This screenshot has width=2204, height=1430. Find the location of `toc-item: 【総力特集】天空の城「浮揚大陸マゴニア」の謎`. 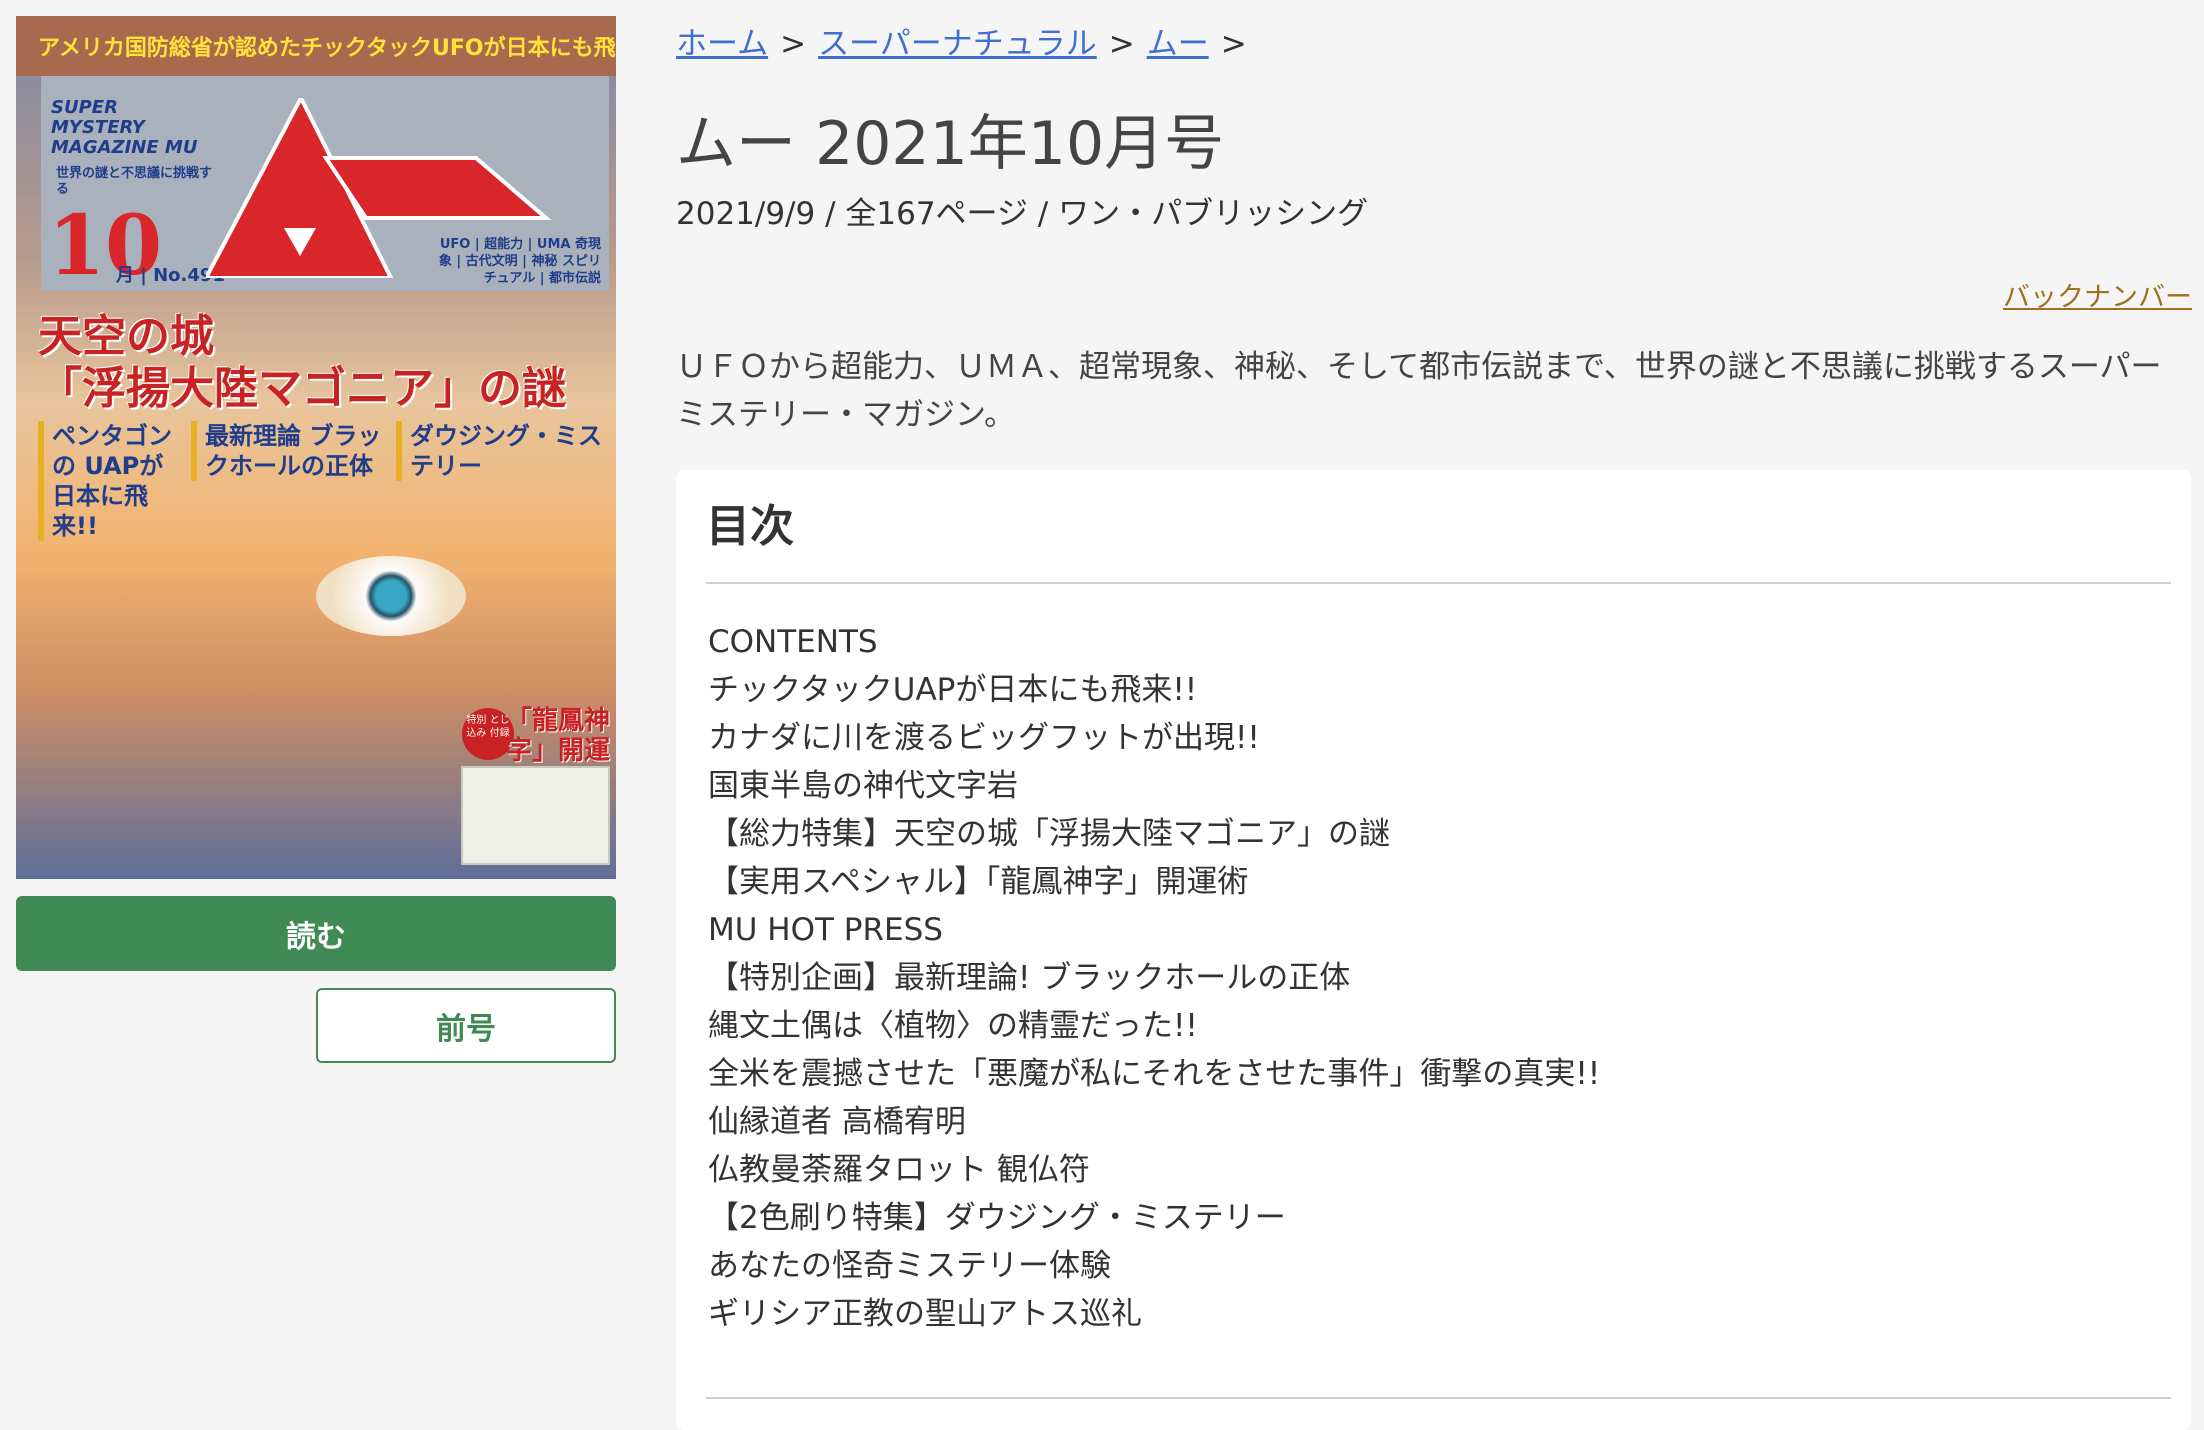

toc-item: 【総力特集】天空の城「浮揚大陸マゴニア」の謎 is located at coordinates (1049, 834).